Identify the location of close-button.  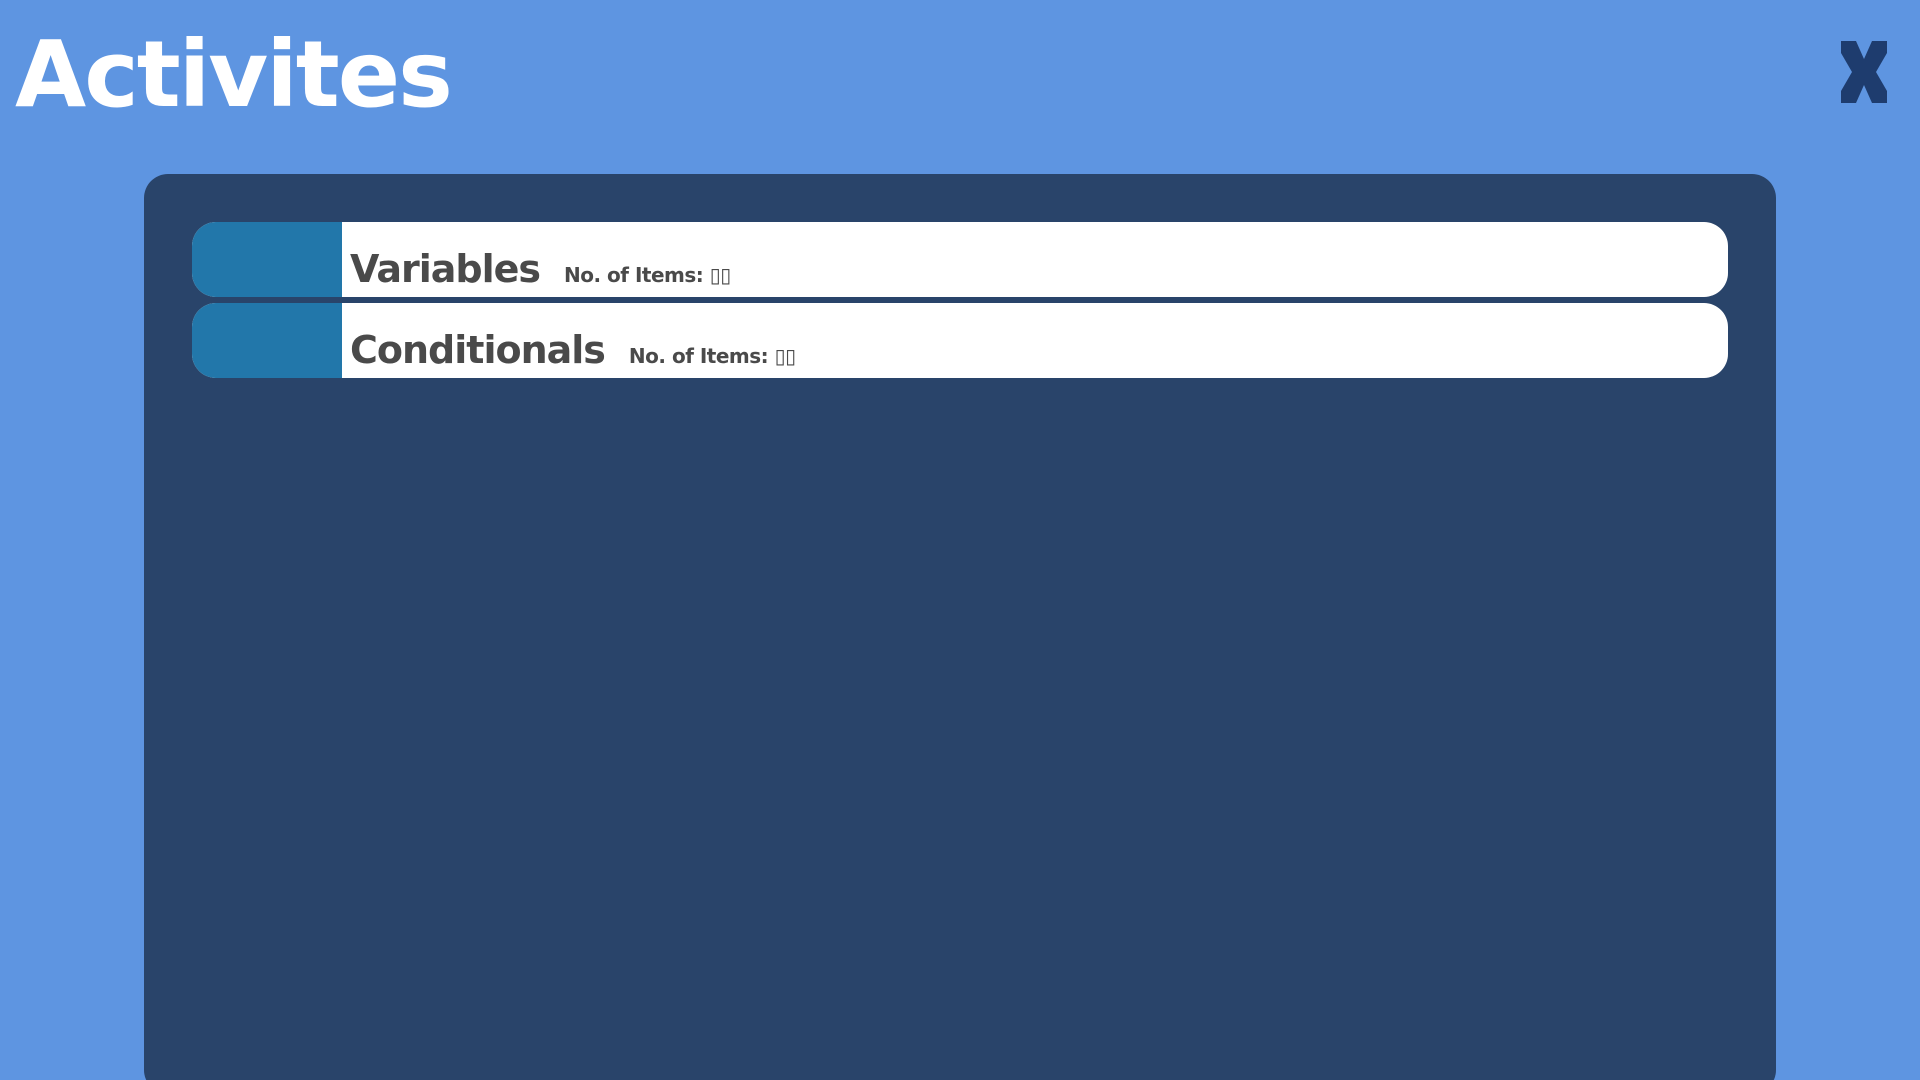
(1864, 72).